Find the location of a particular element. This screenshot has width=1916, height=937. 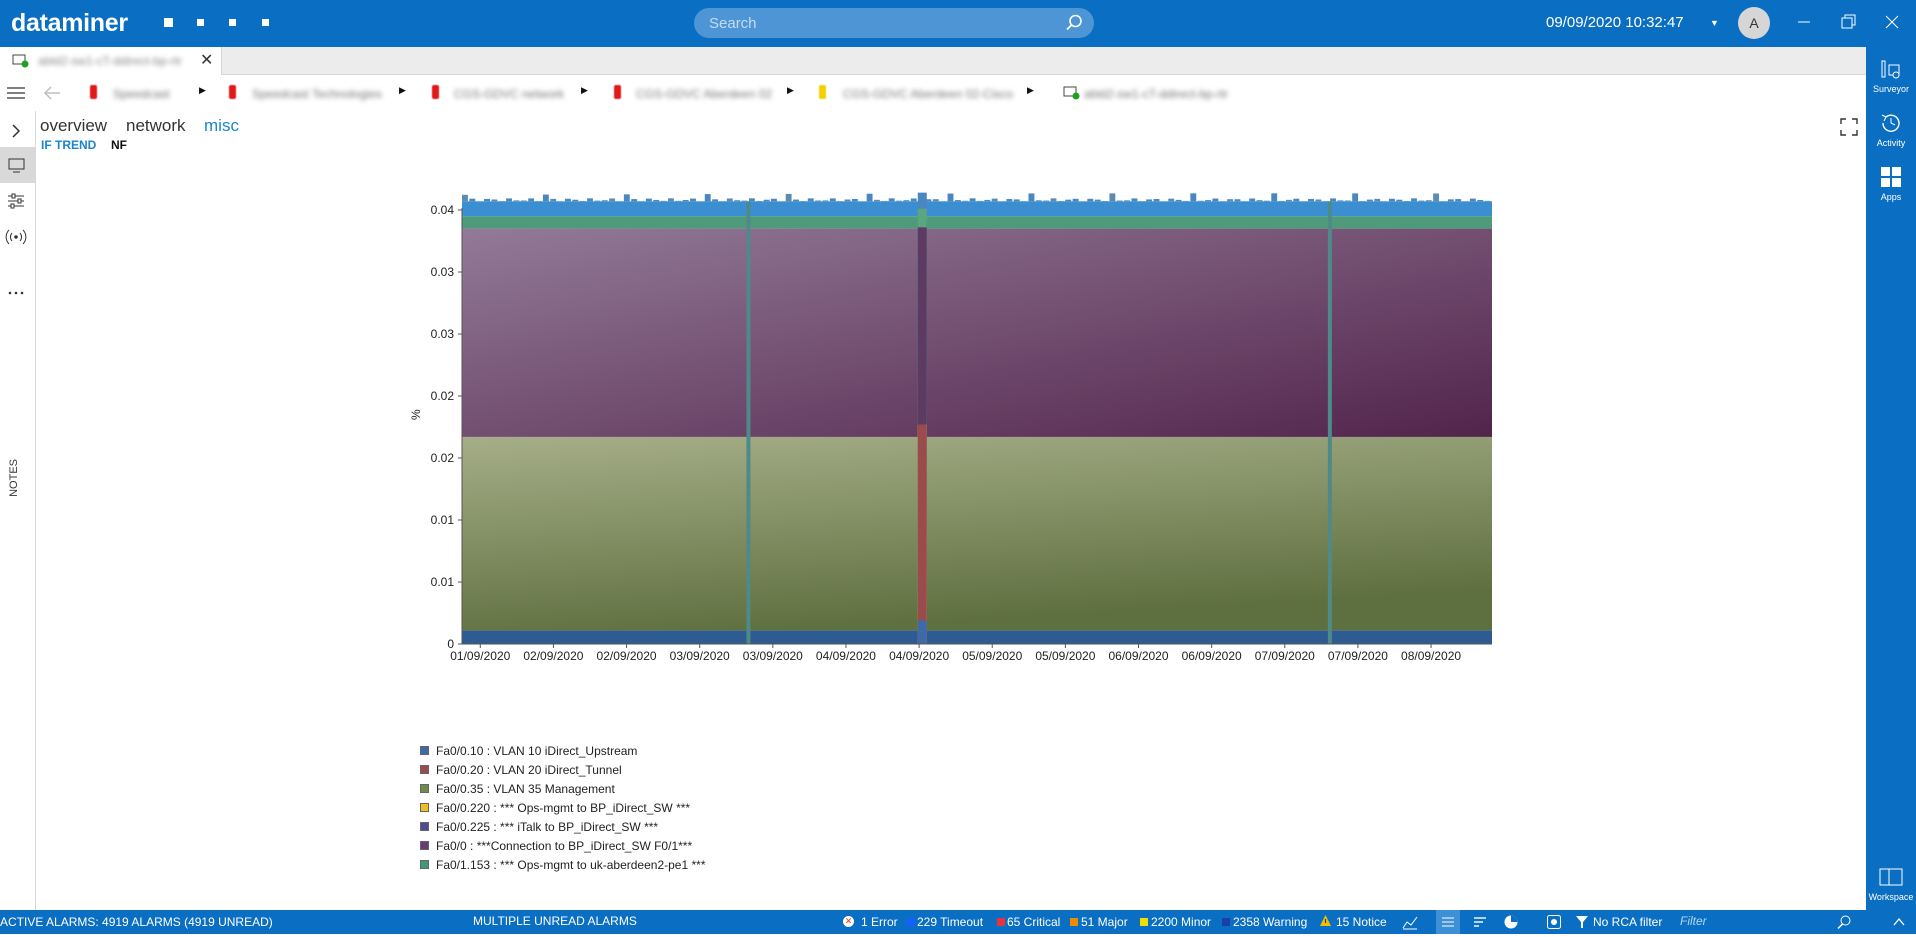

critical-count: 65 Critical is located at coordinates (1033, 922).